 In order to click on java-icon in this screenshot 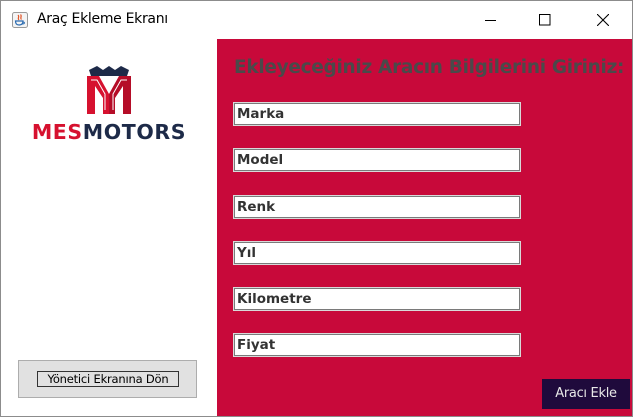, I will do `click(20, 20)`.